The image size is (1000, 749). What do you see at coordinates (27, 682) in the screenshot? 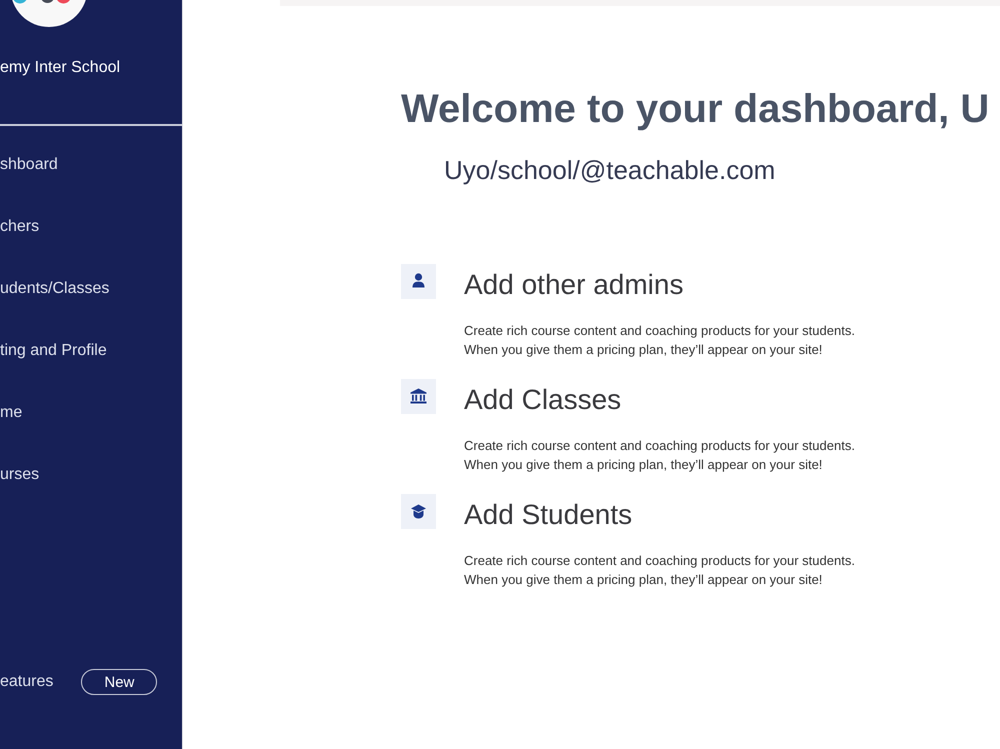
I see `sidebar-item: eatures` at bounding box center [27, 682].